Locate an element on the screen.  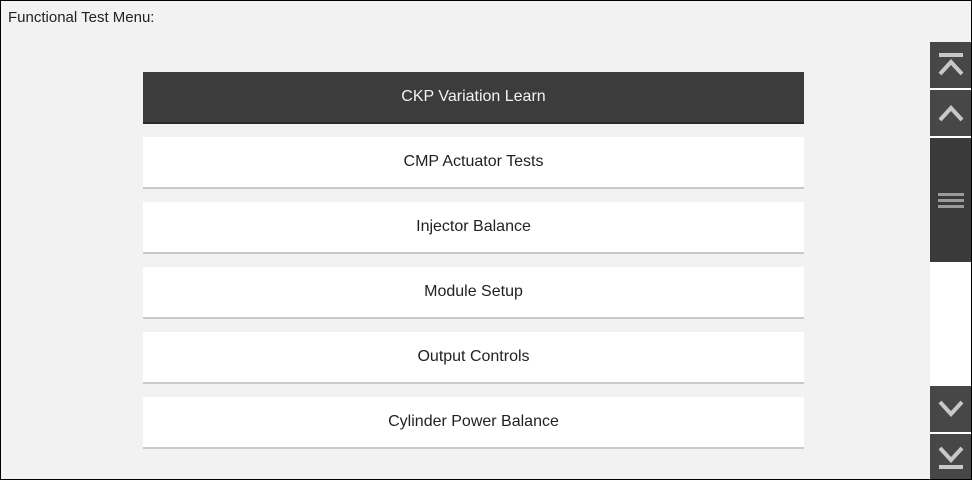
page-title: Functional Test Menu: is located at coordinates (81, 17).